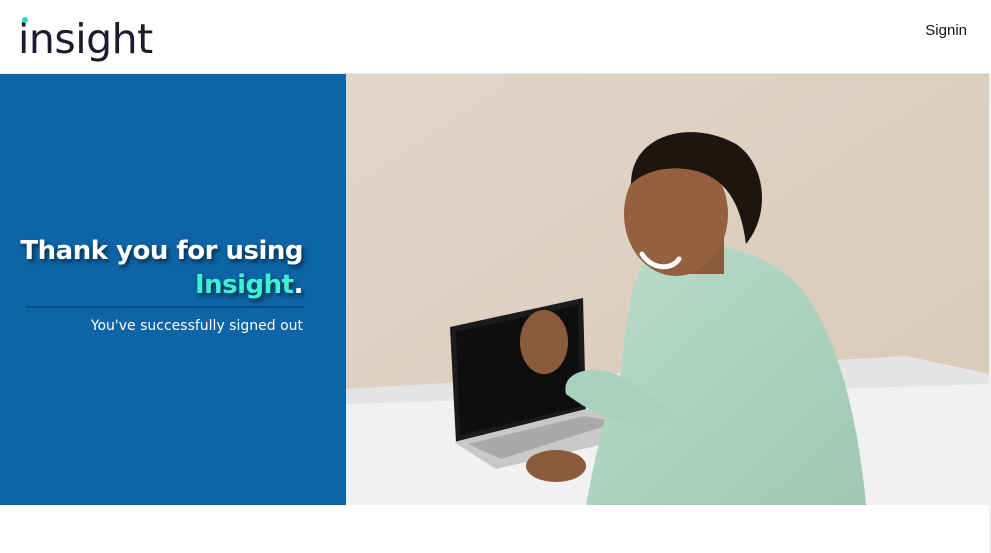  I want to click on thank-you-heading: Thank you for using Insight., so click(151, 268).